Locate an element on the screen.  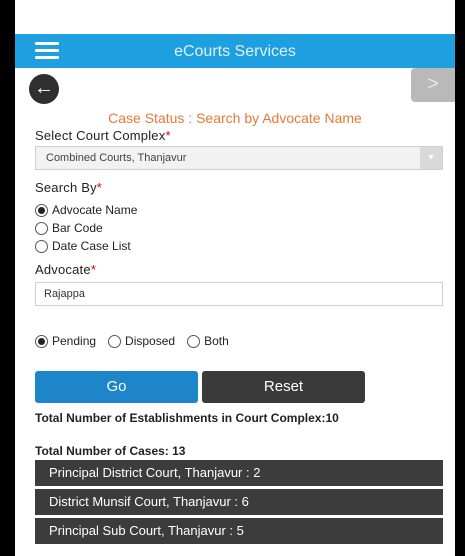
nav-row: ← > is located at coordinates (235, 88).